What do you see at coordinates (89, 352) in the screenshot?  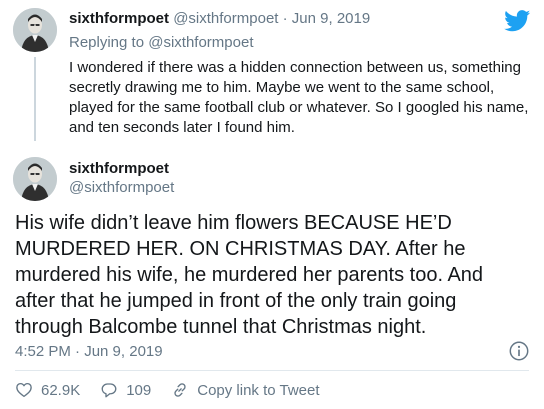 I see `tweet-timestamp: 4:52 PM · Jun 9, 2019` at bounding box center [89, 352].